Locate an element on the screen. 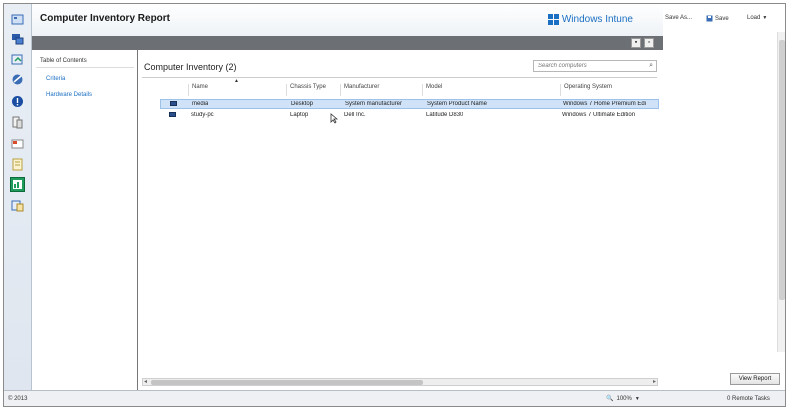 The height and width of the screenshot is (410, 789). cell-model: System Product Name is located at coordinates (457, 104).